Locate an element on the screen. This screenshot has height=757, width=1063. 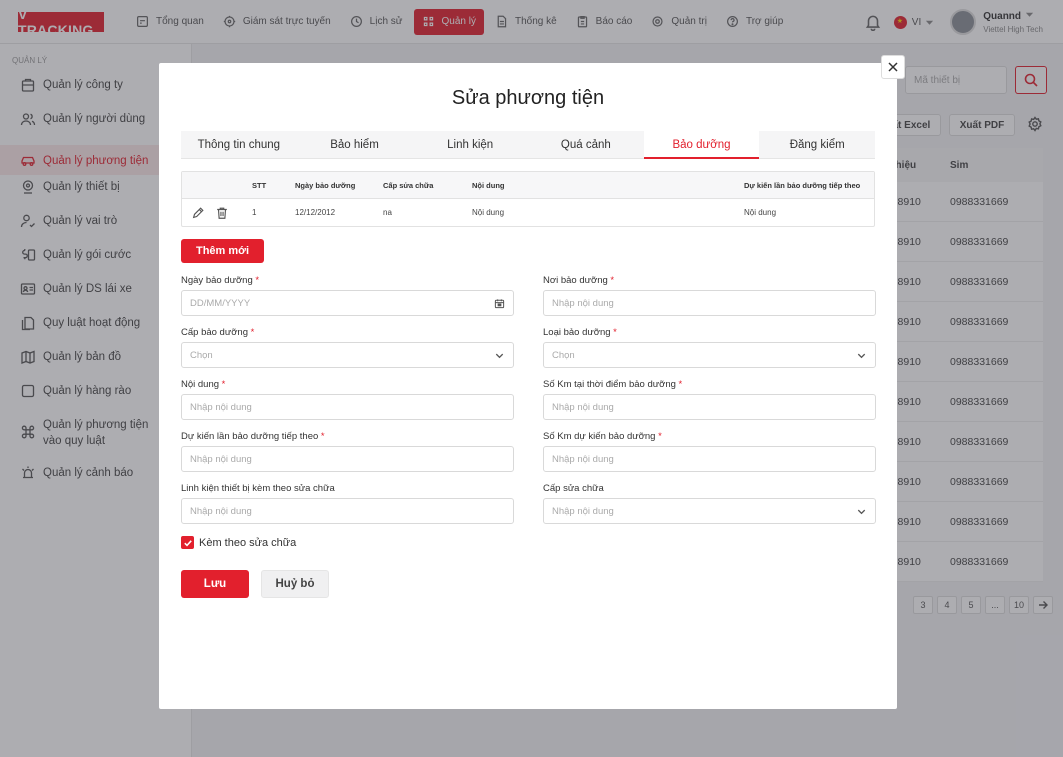
close-button is located at coordinates (893, 67).